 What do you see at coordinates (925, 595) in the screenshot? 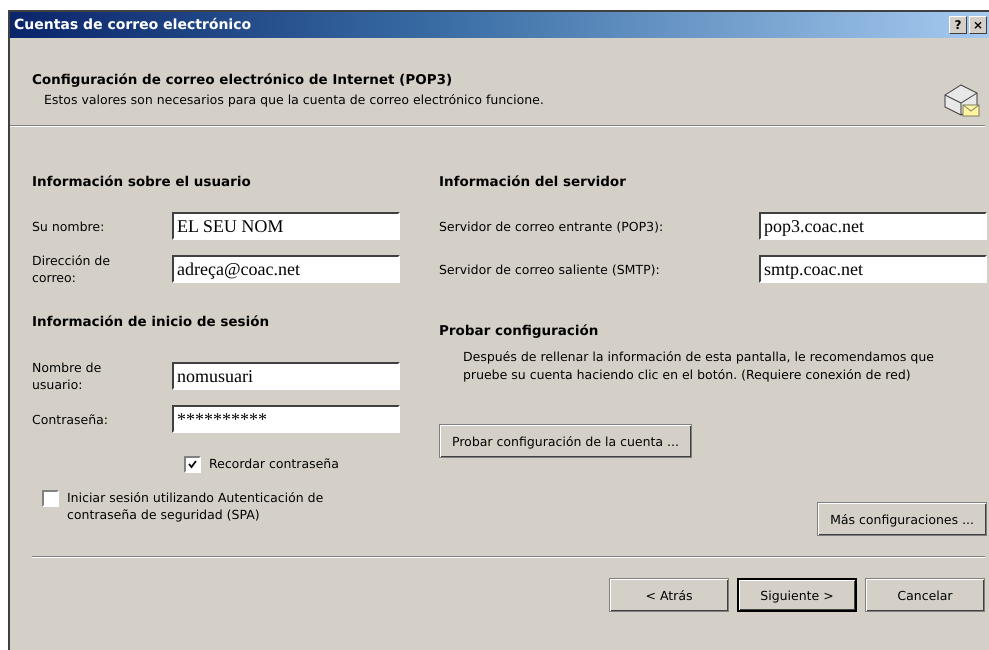
I see `wizard-button: Cancelar` at bounding box center [925, 595].